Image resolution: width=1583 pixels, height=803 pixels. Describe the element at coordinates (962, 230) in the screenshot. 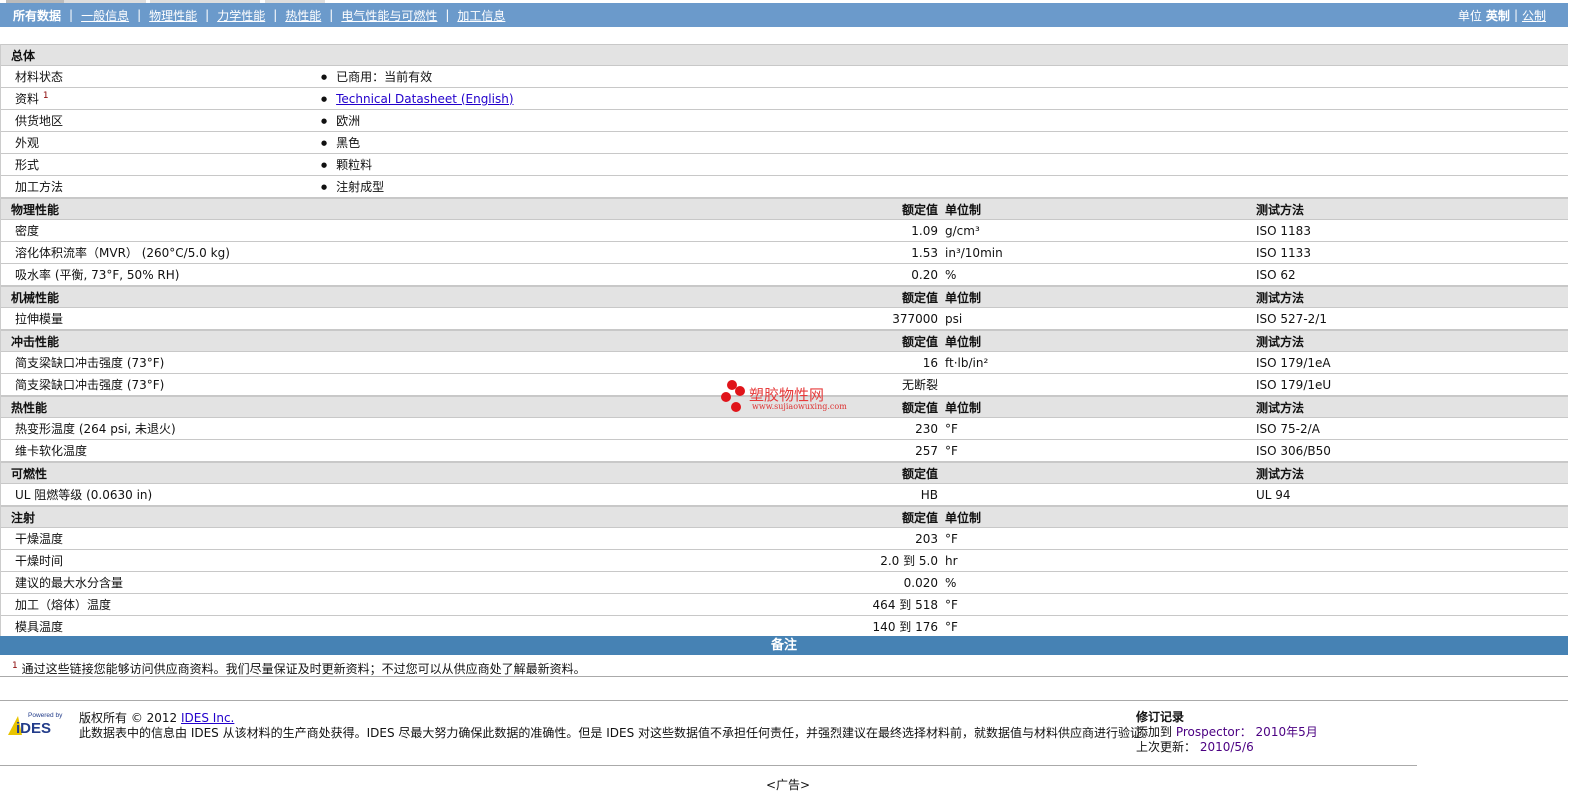

I see `unit: g/cm³` at that location.